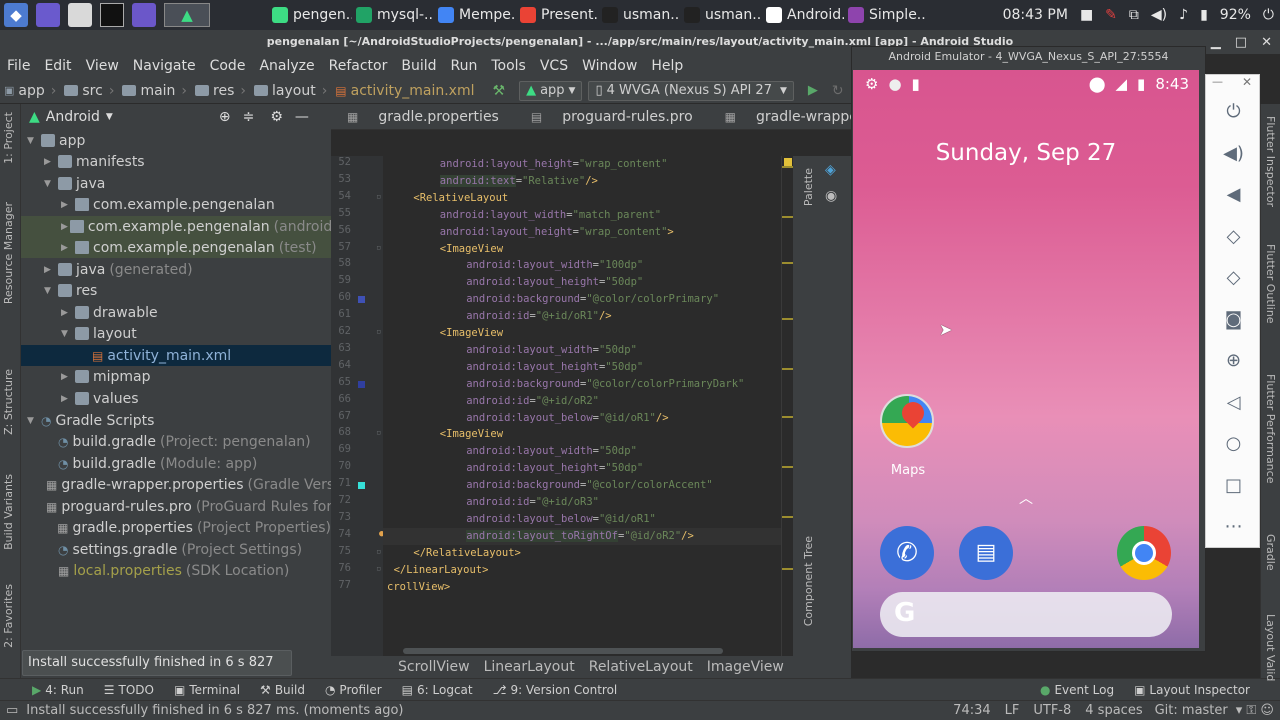  What do you see at coordinates (1233, 402) in the screenshot?
I see `back-icon: ◁` at bounding box center [1233, 402].